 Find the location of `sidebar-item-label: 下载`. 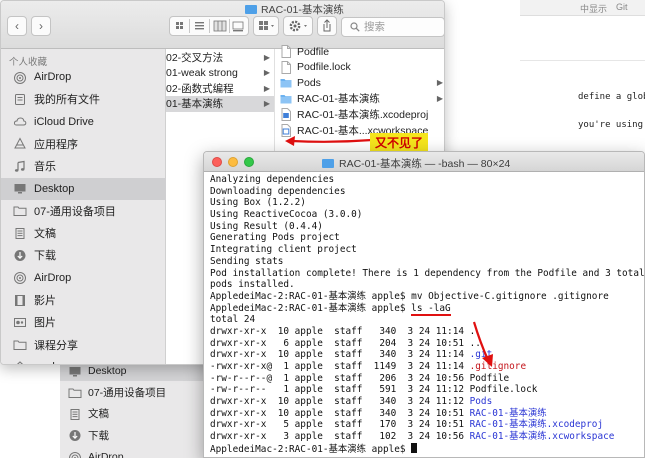

sidebar-item-label: 下载 is located at coordinates (45, 256).